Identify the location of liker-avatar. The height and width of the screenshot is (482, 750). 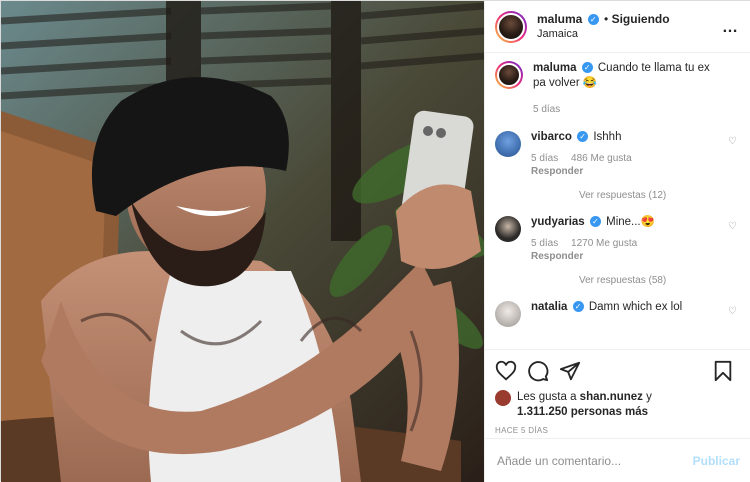
(503, 398).